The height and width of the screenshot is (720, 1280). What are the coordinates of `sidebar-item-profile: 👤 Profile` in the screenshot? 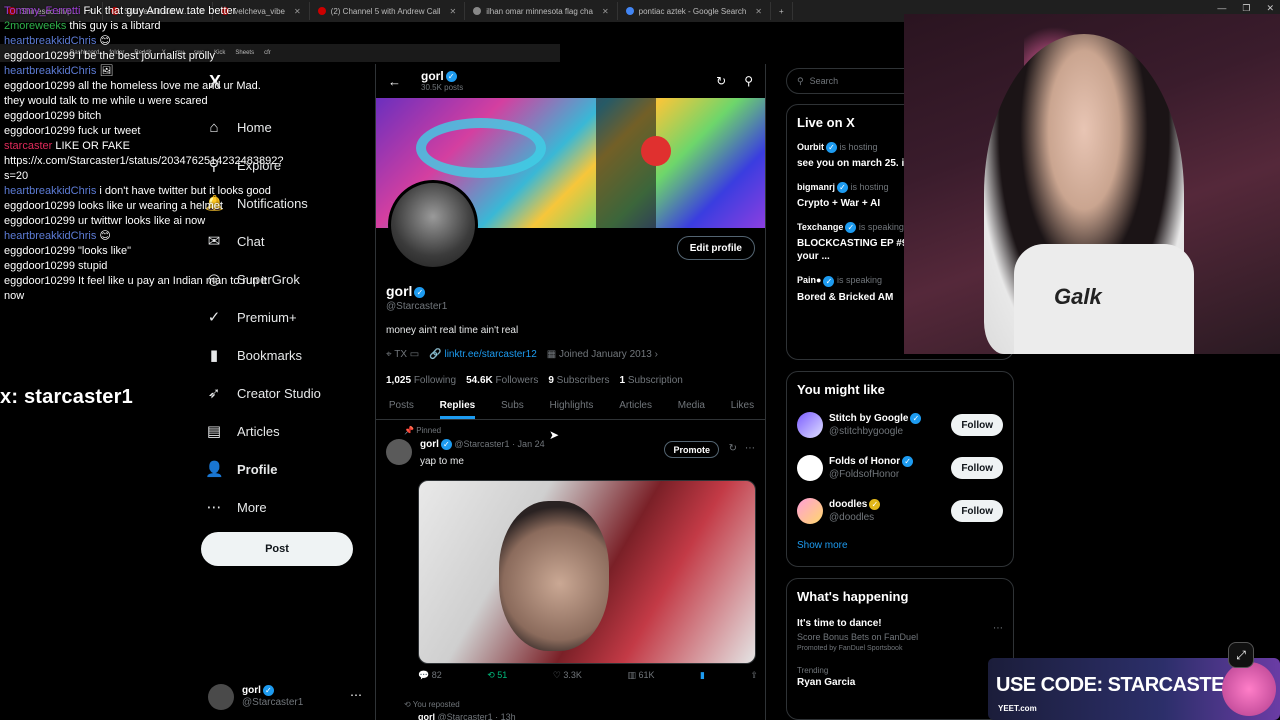 It's located at (287, 469).